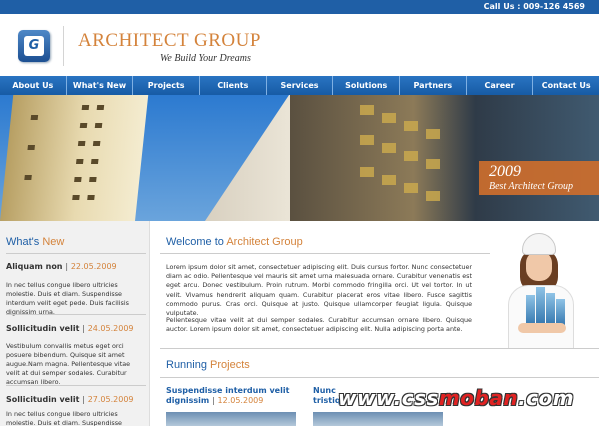  I want to click on nav-item-services: Services, so click(300, 85).